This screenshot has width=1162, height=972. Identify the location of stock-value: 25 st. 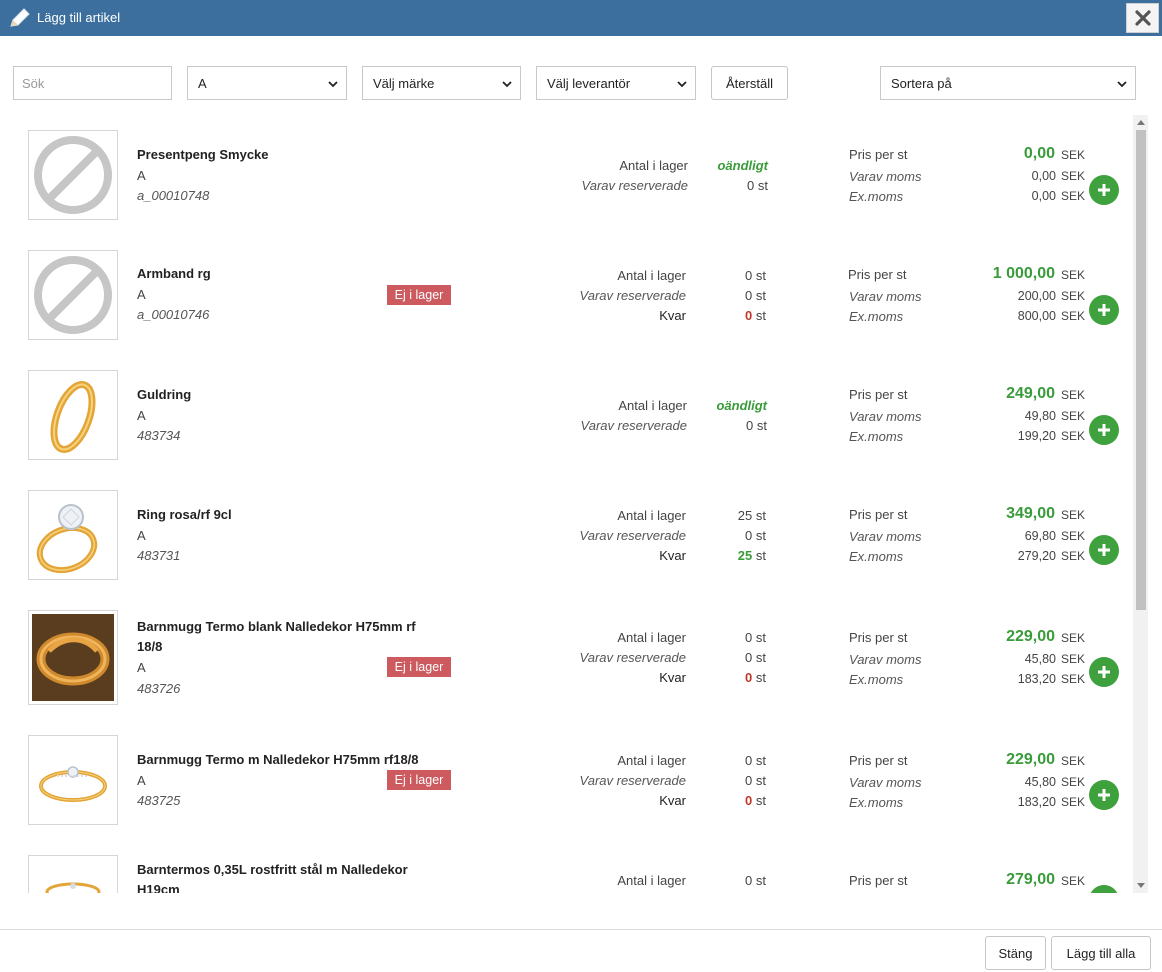
(751, 515).